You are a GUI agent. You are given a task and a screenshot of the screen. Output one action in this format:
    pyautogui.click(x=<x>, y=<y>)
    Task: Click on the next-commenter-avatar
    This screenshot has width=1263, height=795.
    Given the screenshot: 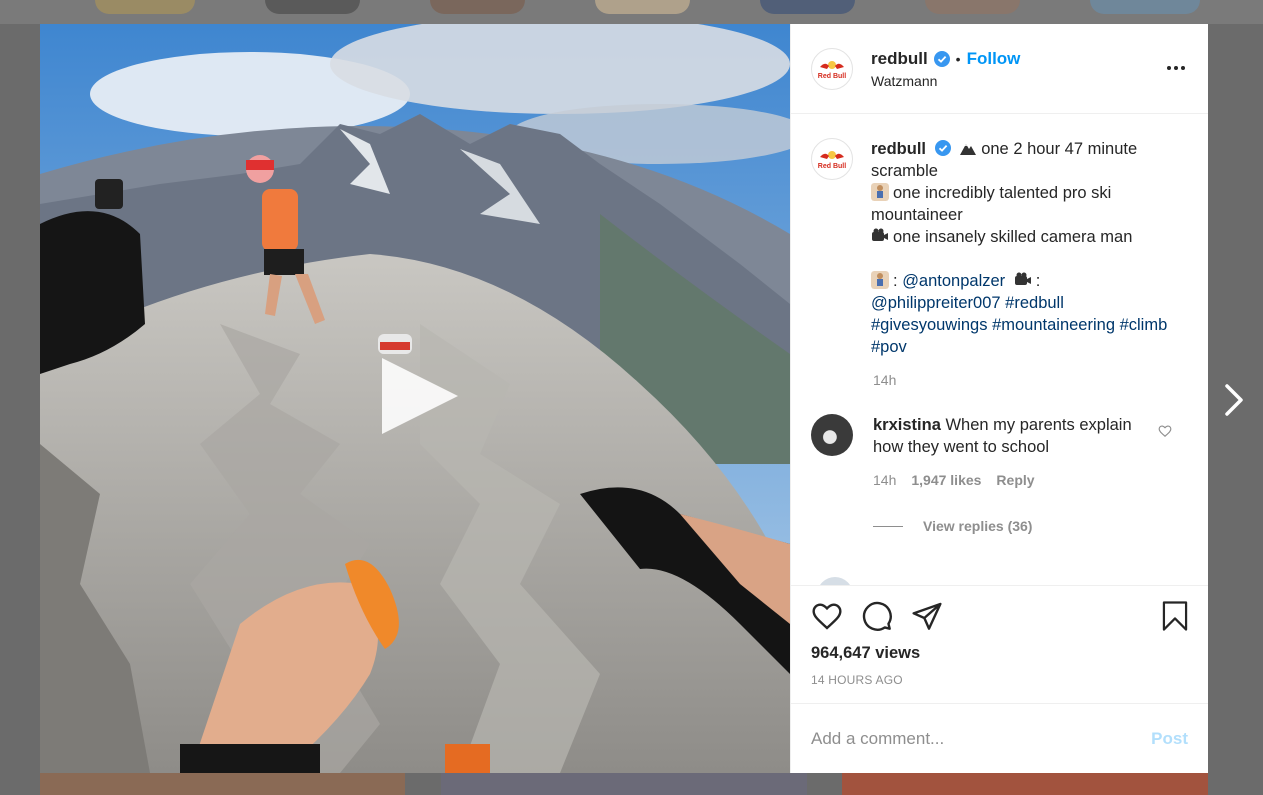 What is the action you would take?
    pyautogui.click(x=835, y=581)
    